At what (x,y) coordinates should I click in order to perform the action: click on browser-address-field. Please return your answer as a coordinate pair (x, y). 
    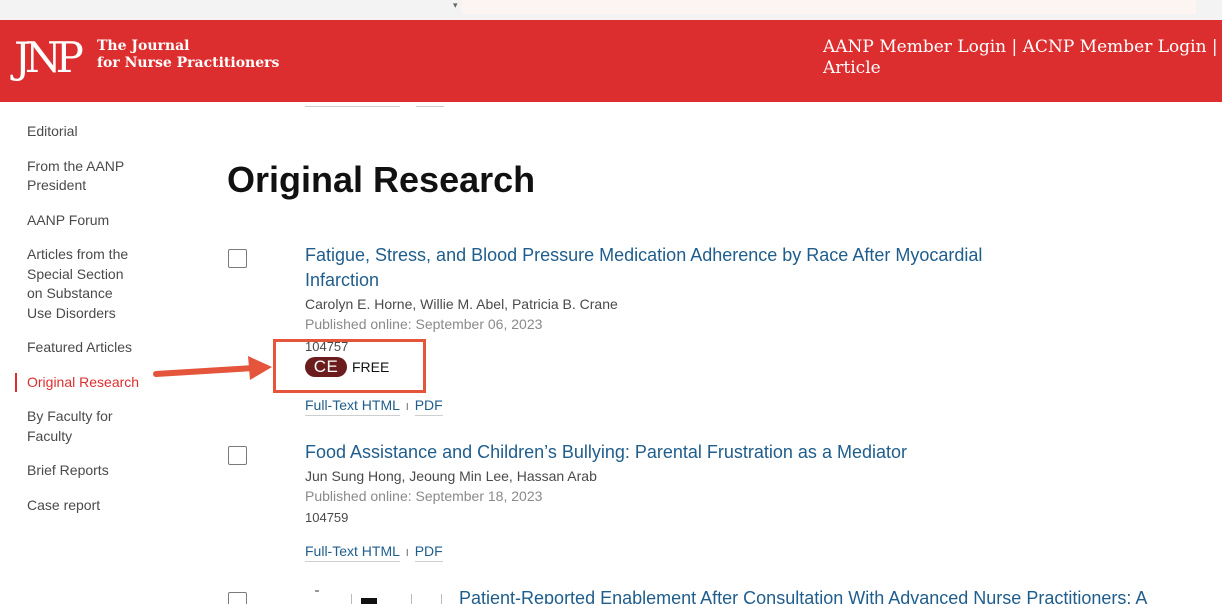
    Looking at the image, I should click on (829, 7).